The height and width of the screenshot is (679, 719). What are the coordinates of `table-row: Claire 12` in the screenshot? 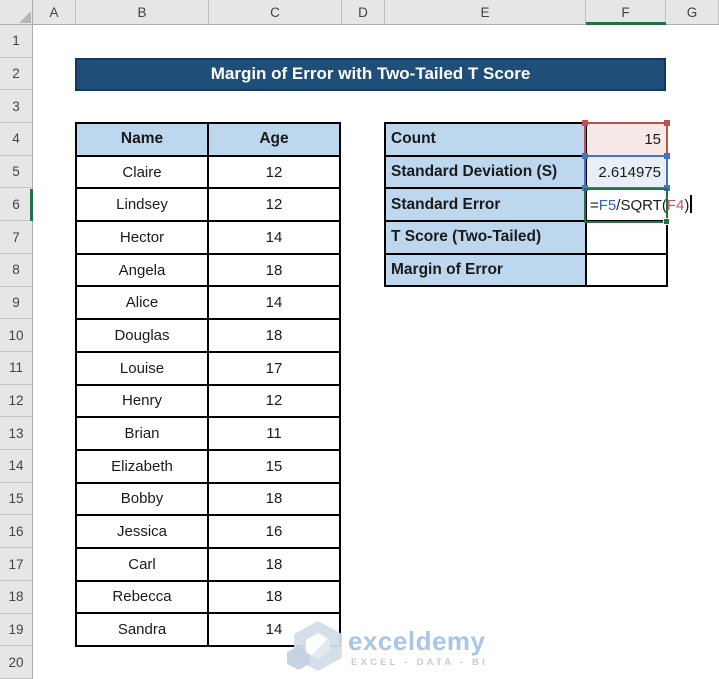 It's located at (208, 172).